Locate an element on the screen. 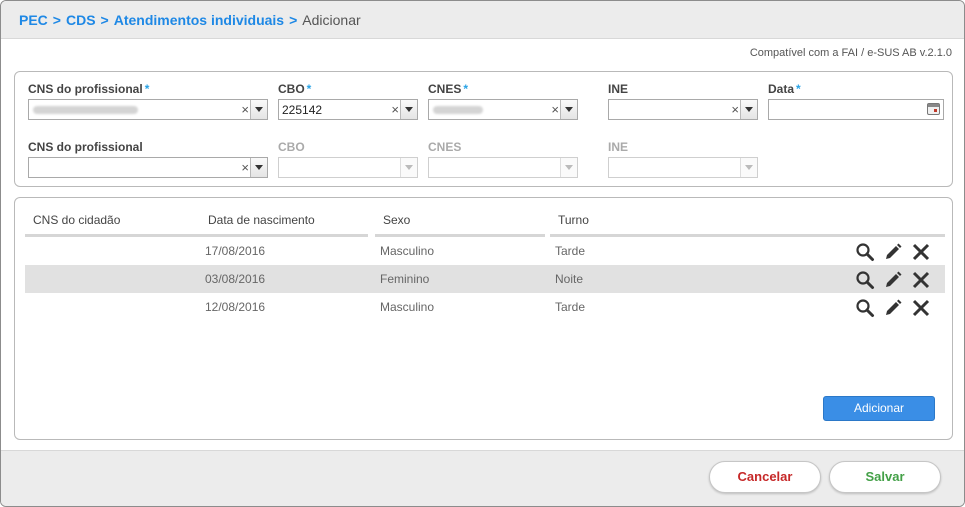 This screenshot has height=507, width=965. breadcrumb-pec: PEC is located at coordinates (33, 20).